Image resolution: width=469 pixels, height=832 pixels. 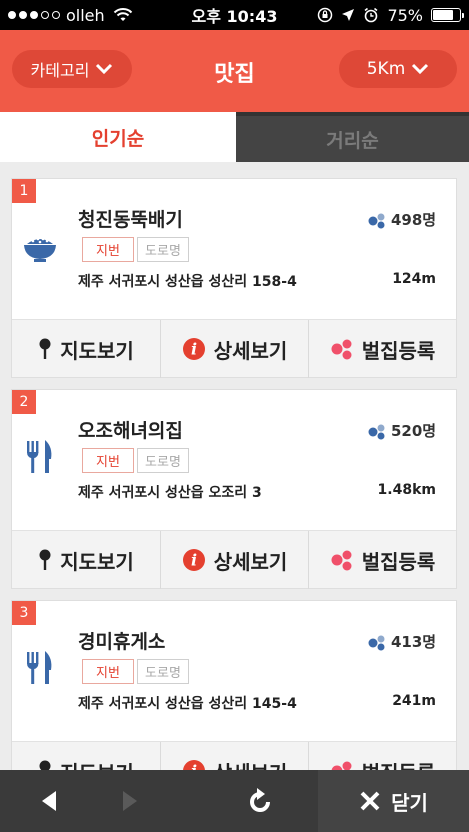 I want to click on rank-badge: 1, so click(x=24, y=191).